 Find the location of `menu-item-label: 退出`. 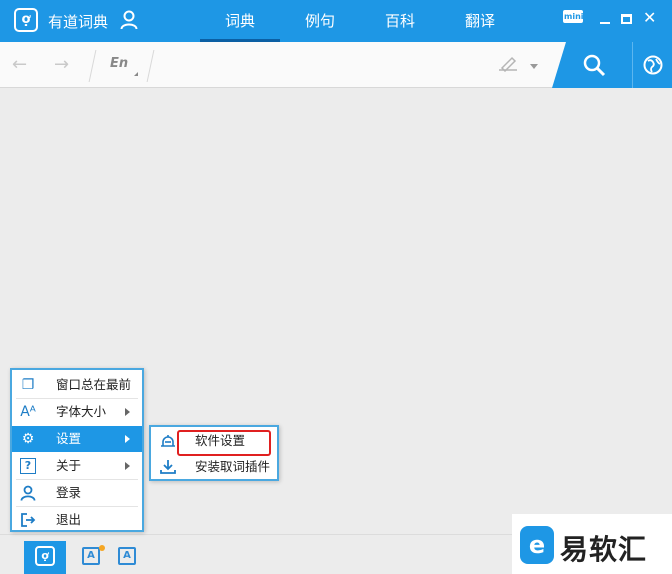

menu-item-label: 退出 is located at coordinates (69, 519).